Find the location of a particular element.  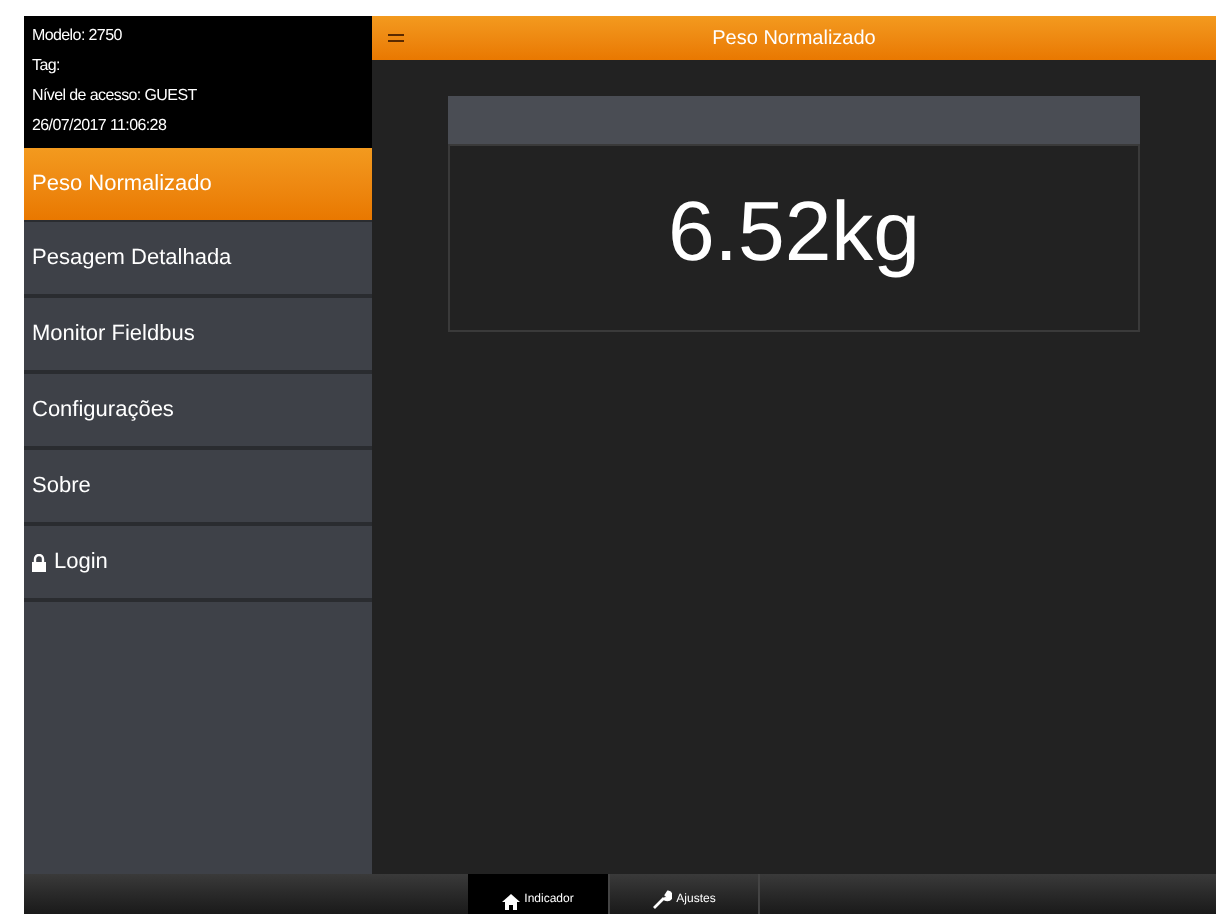

menu-icon is located at coordinates (396, 38).